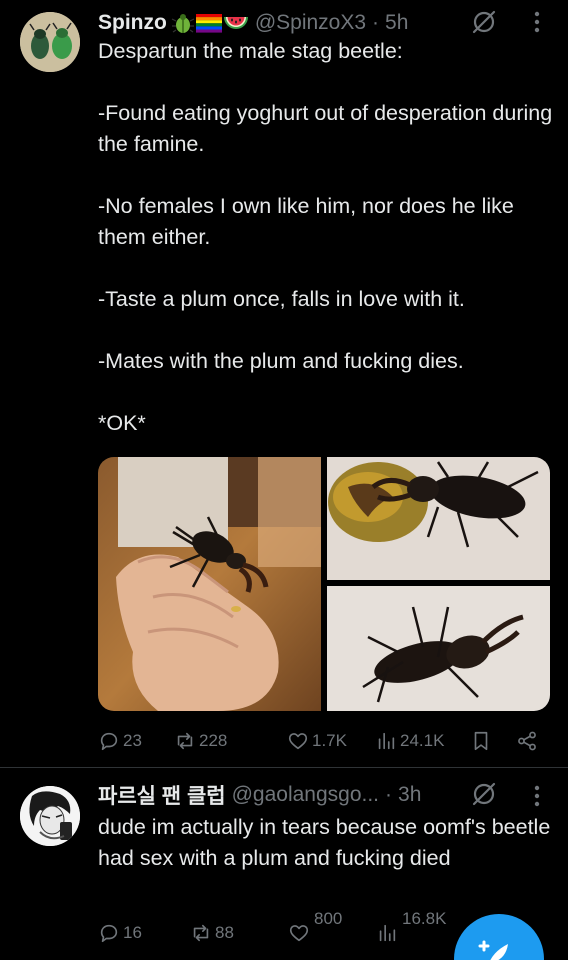 The image size is (568, 960). Describe the element at coordinates (310, 23) in the screenshot. I see `author-handle: @SpinzoX3` at that location.